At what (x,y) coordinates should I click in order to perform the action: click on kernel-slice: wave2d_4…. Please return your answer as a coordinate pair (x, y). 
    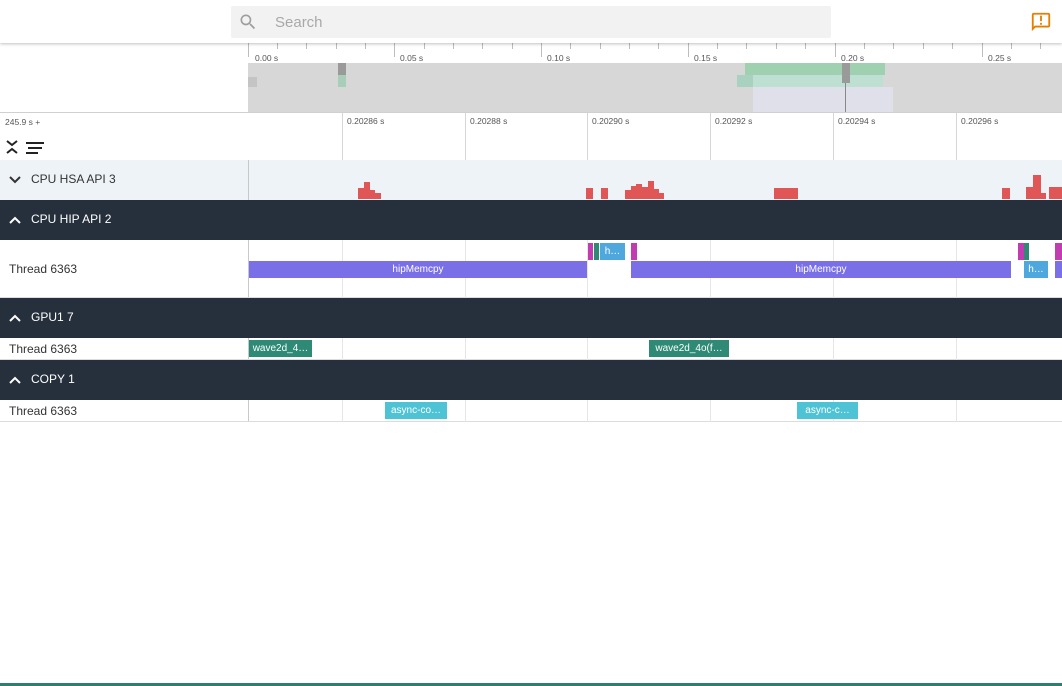
    Looking at the image, I should click on (280, 348).